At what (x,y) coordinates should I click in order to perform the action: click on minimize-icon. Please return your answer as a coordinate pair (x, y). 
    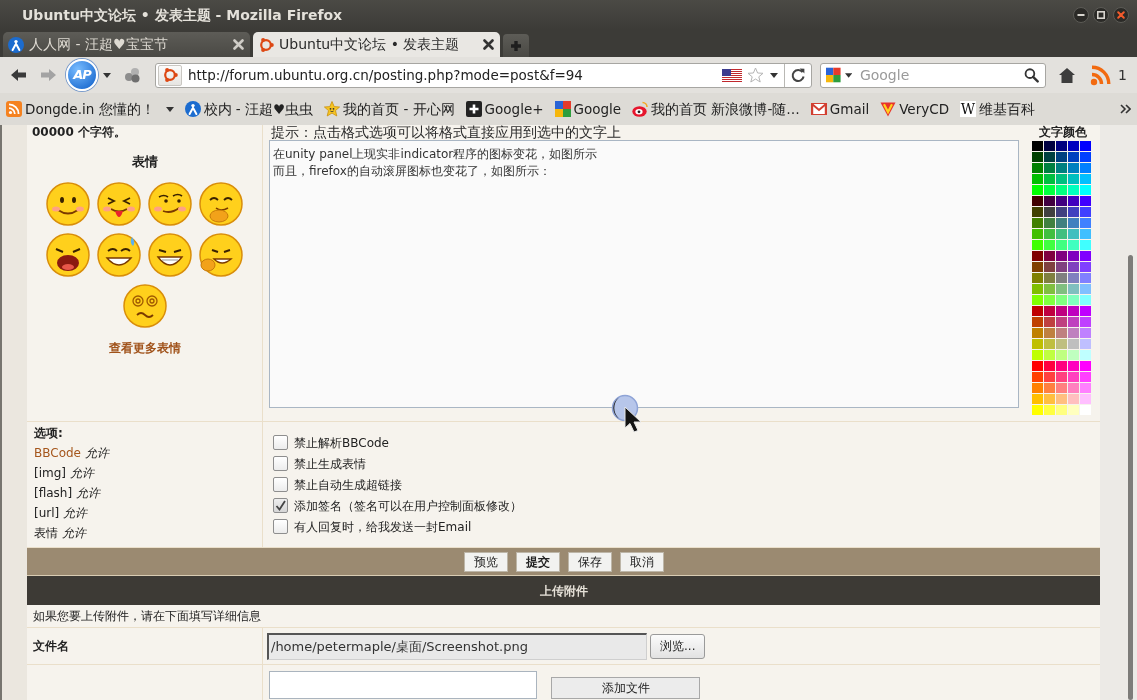
    Looking at the image, I should click on (1081, 15).